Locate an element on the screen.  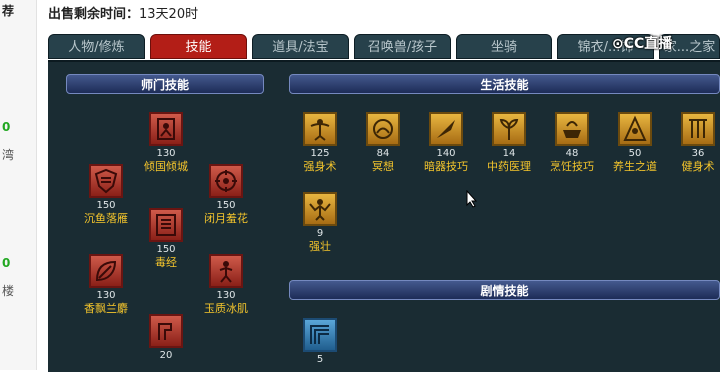
sidebar-text: 荐 is located at coordinates (8, 11).